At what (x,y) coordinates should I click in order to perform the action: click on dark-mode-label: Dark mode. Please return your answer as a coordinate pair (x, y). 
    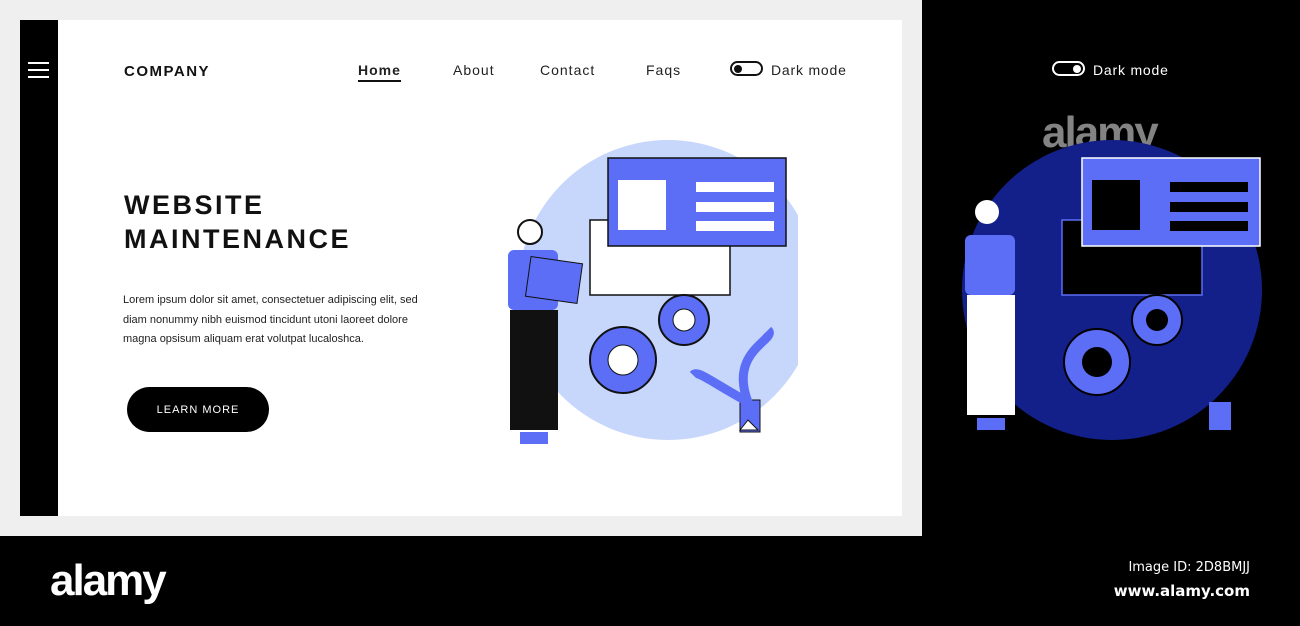
    Looking at the image, I should click on (809, 70).